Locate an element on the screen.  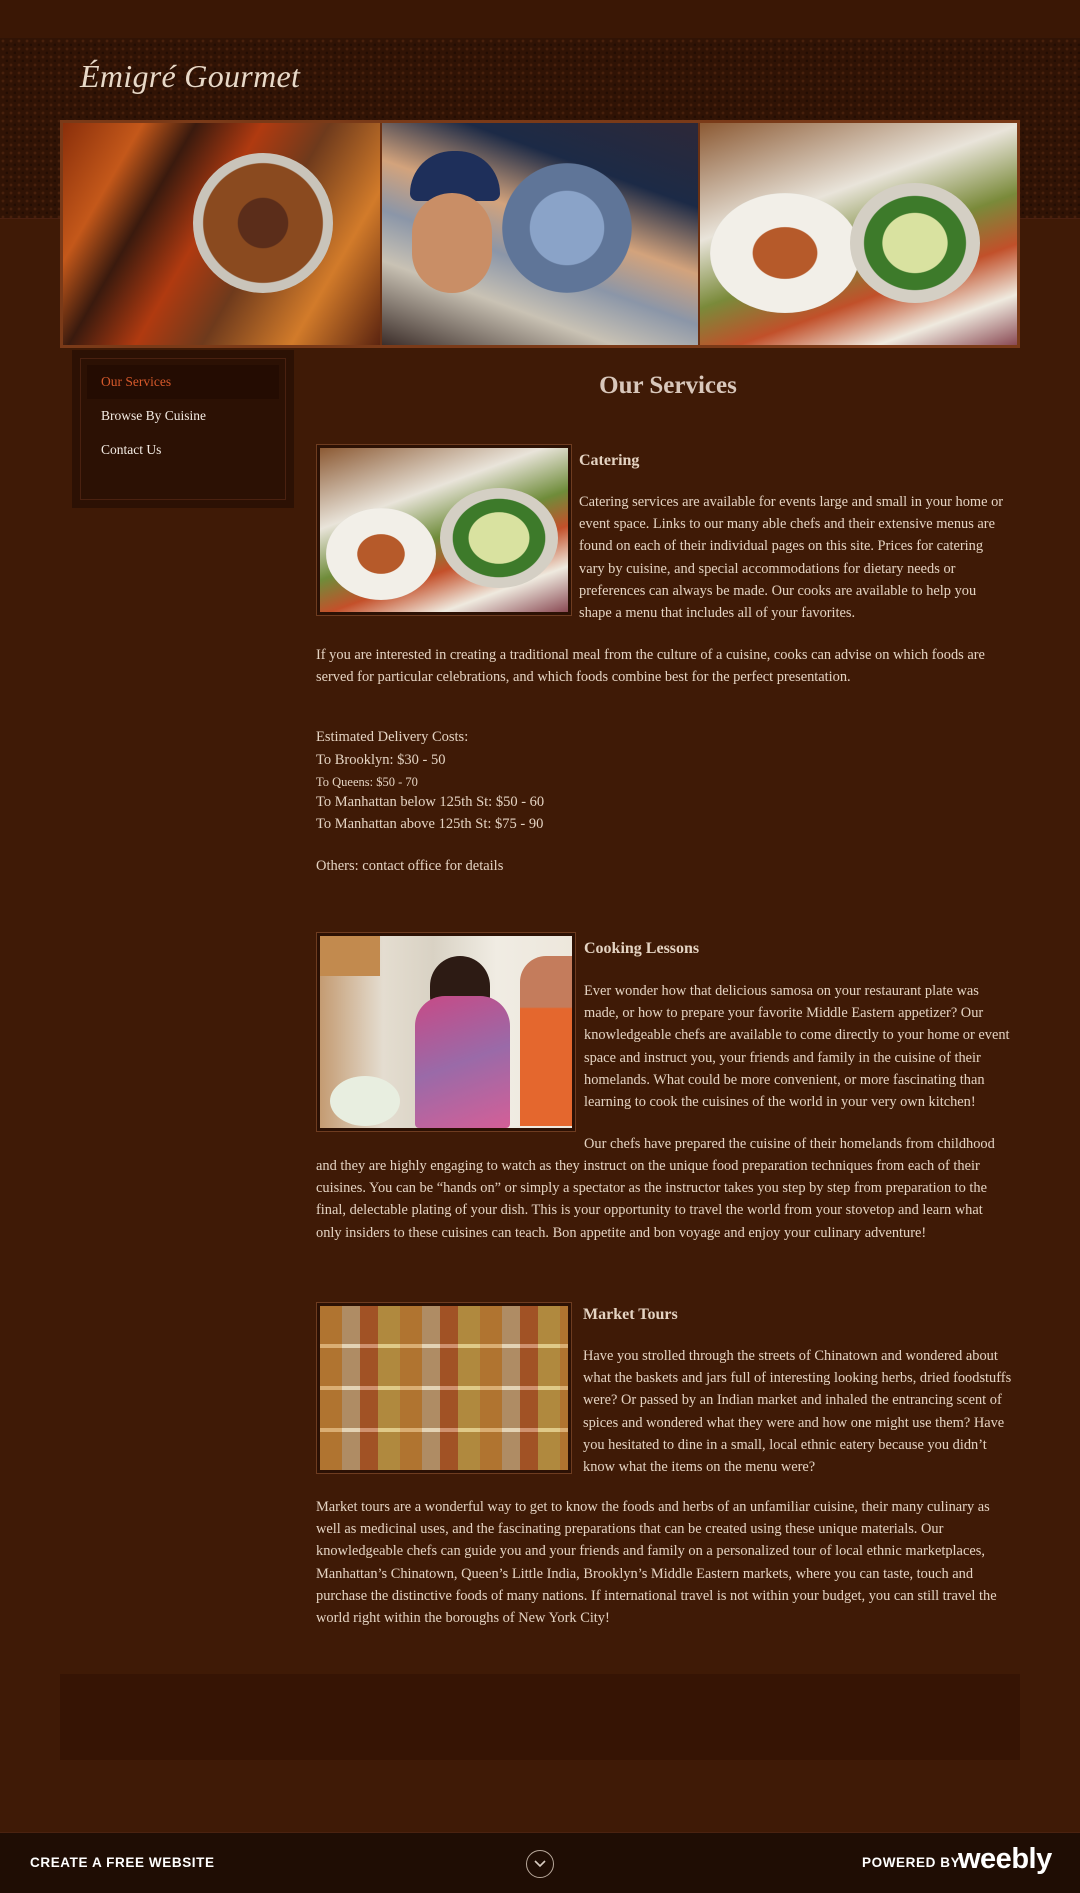
banner-photo-fried-food is located at coordinates (221, 234).